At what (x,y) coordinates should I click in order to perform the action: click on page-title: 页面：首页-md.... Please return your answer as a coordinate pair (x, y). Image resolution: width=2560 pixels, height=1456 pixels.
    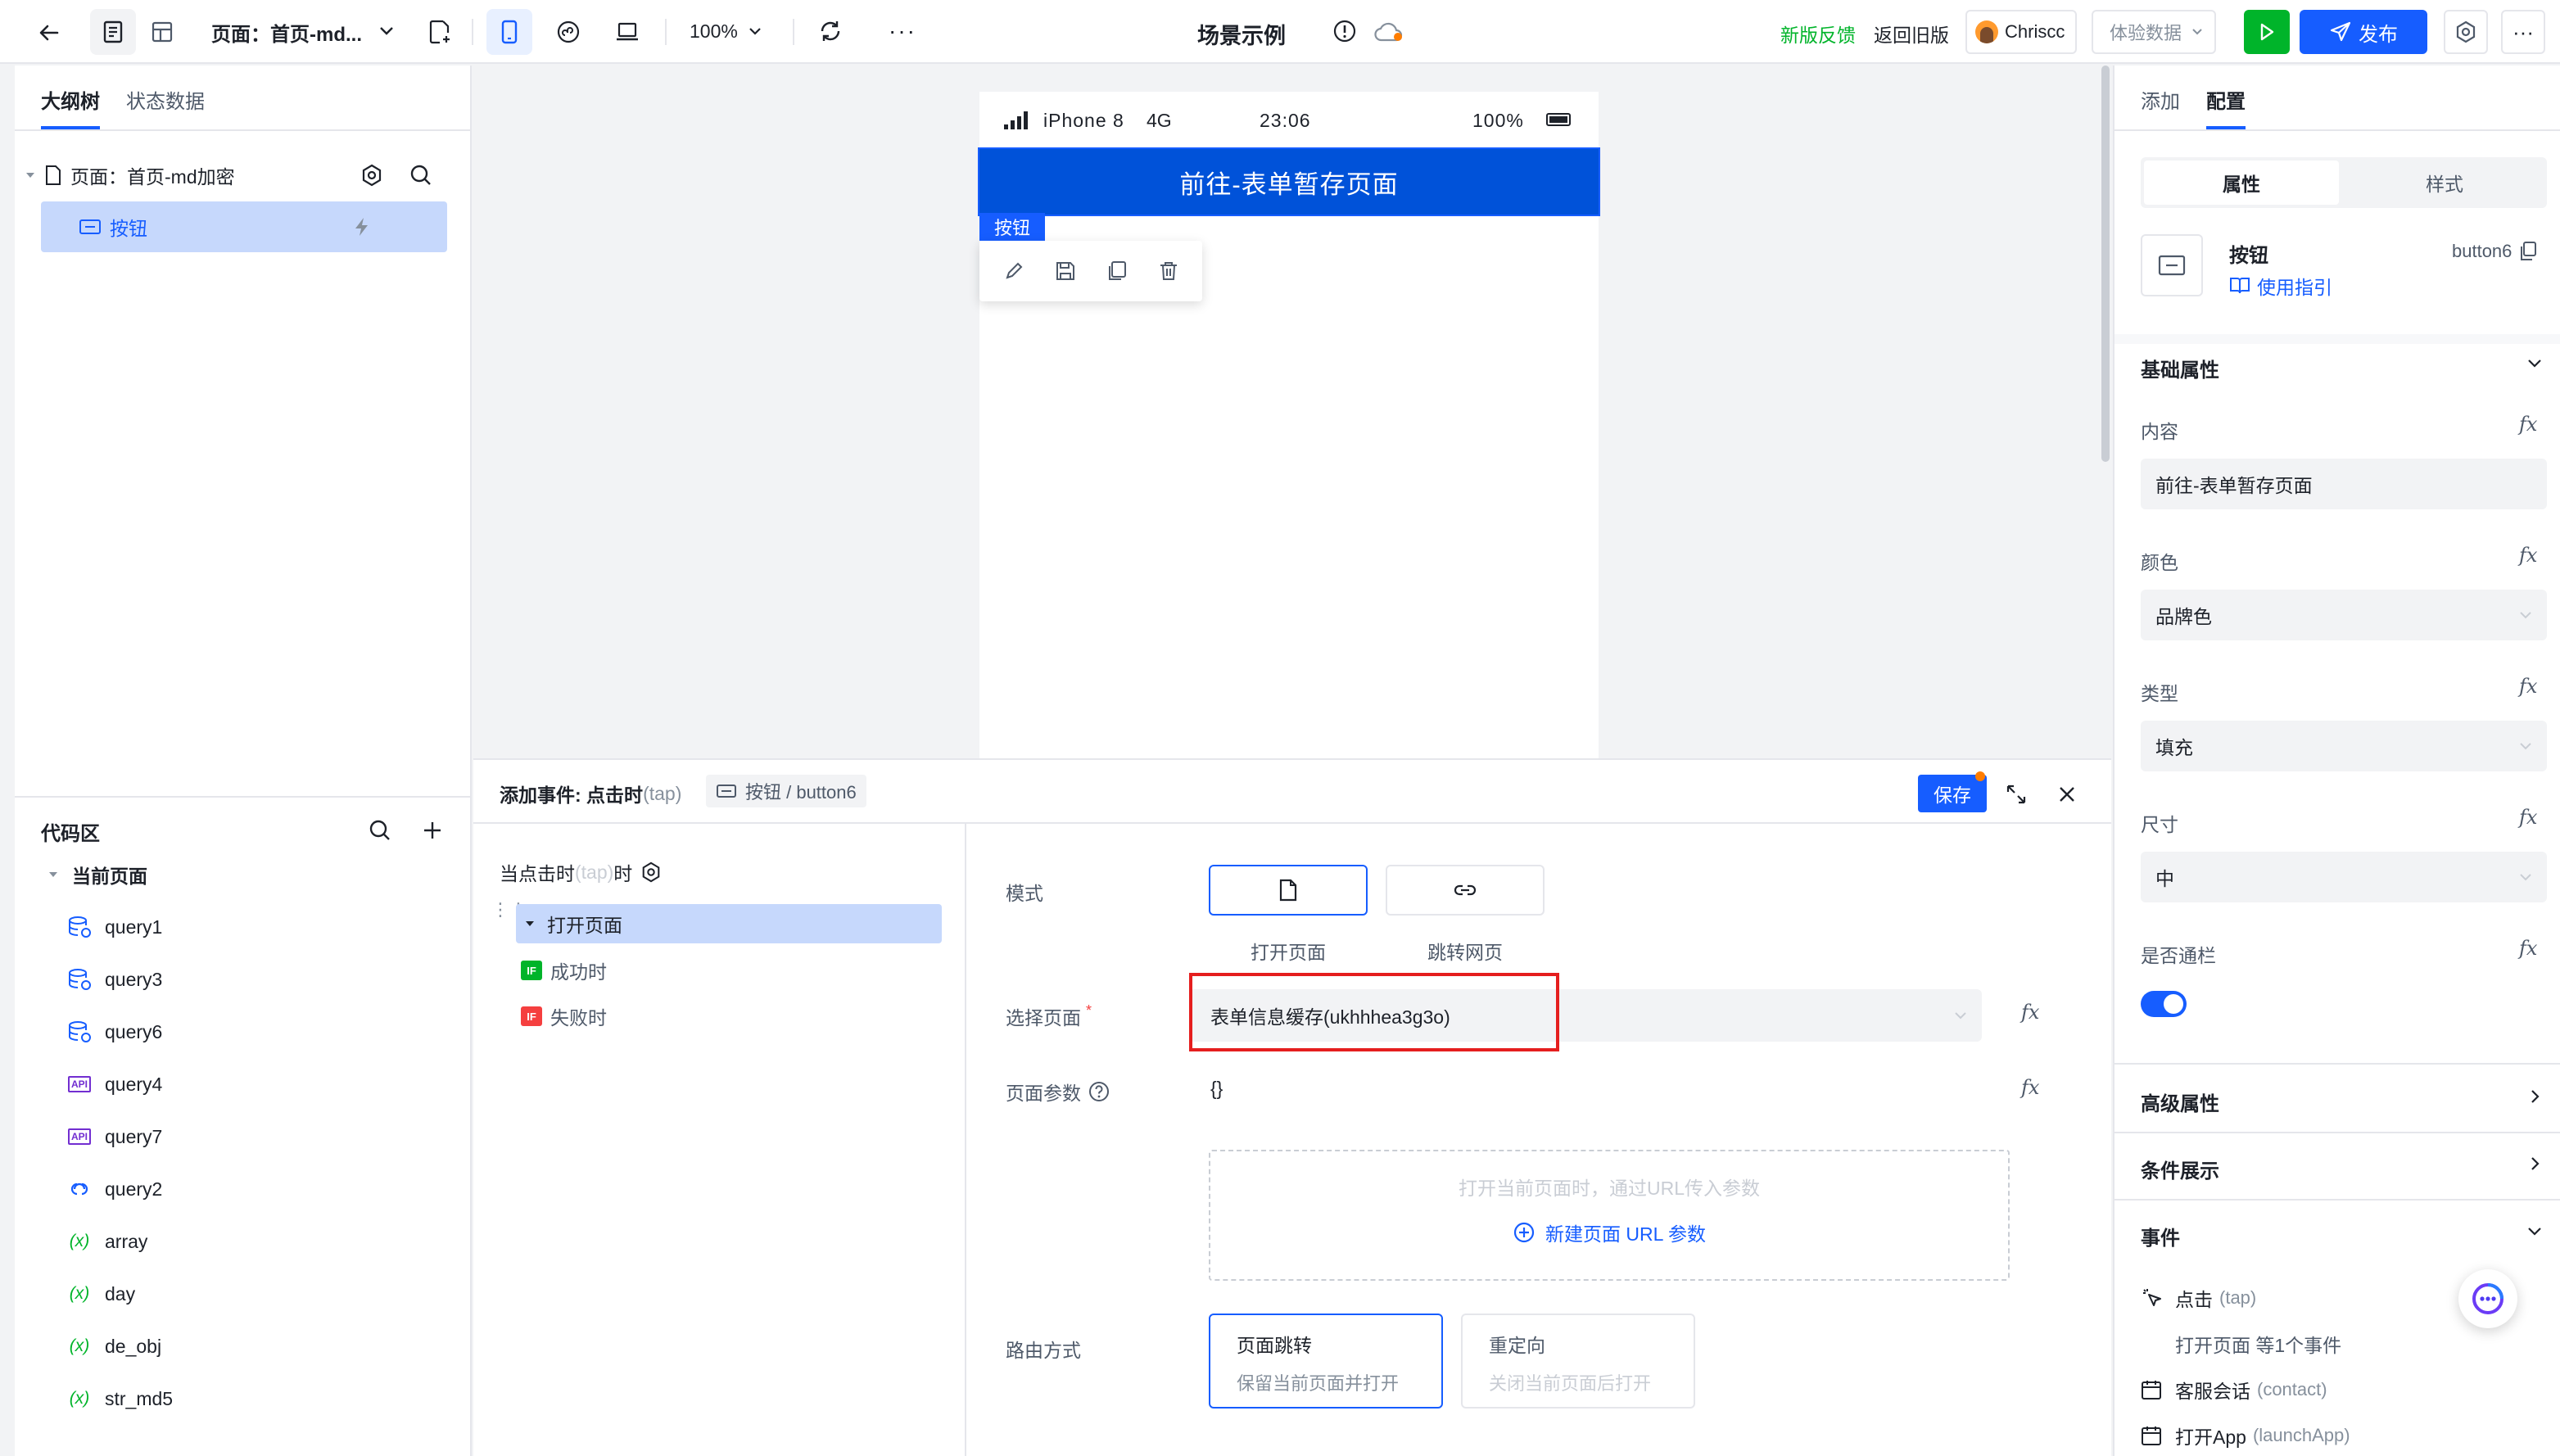
    Looking at the image, I should click on (286, 32).